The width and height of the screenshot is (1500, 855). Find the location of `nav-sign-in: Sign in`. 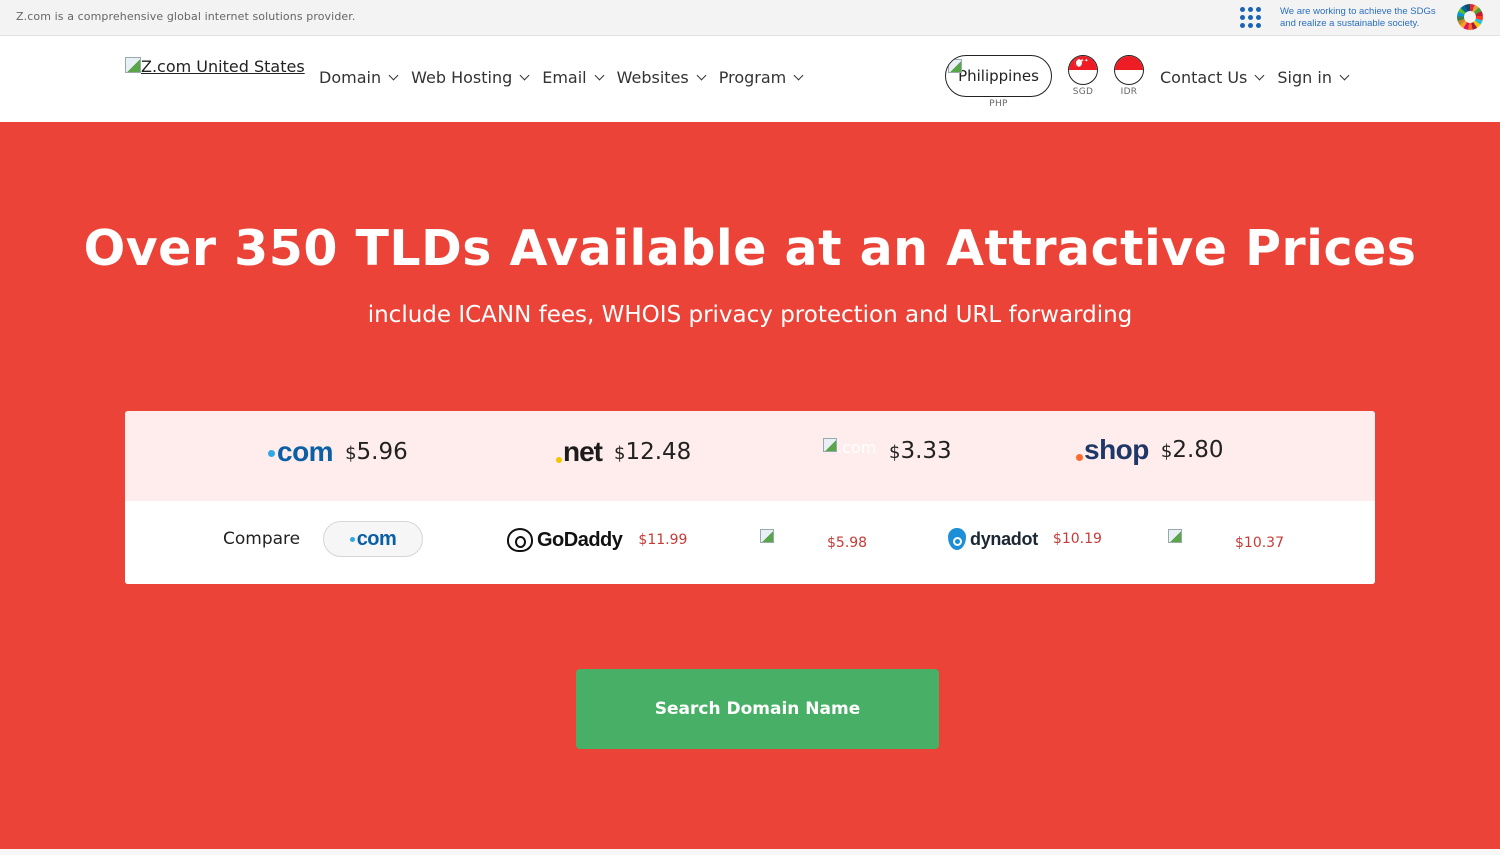

nav-sign-in: Sign in is located at coordinates (1313, 77).